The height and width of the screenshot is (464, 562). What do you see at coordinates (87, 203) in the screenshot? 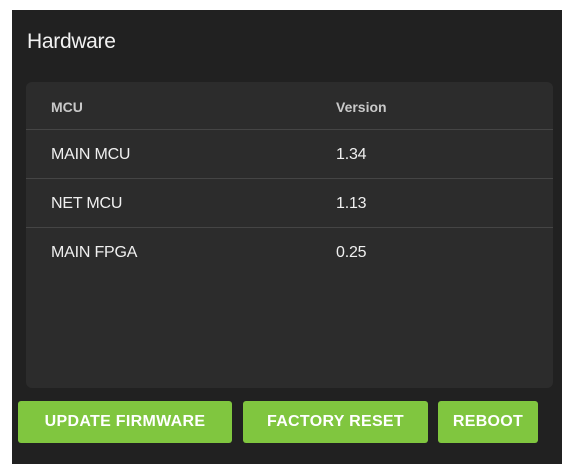
I see `mcu-cell: NET MCU` at bounding box center [87, 203].